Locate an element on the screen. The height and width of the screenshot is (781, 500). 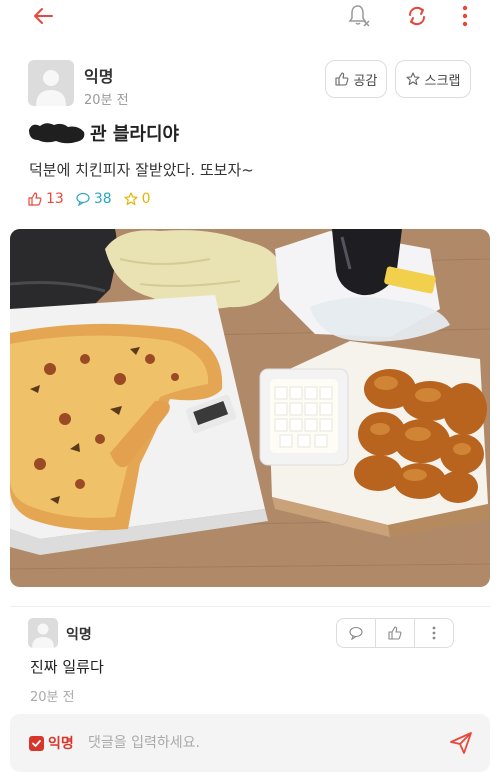
comment-count: 38 is located at coordinates (94, 199).